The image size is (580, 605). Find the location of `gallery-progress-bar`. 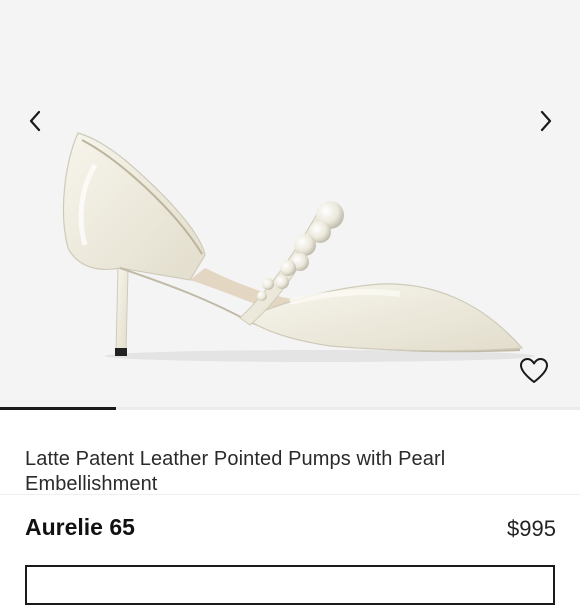

gallery-progress-bar is located at coordinates (290, 408).